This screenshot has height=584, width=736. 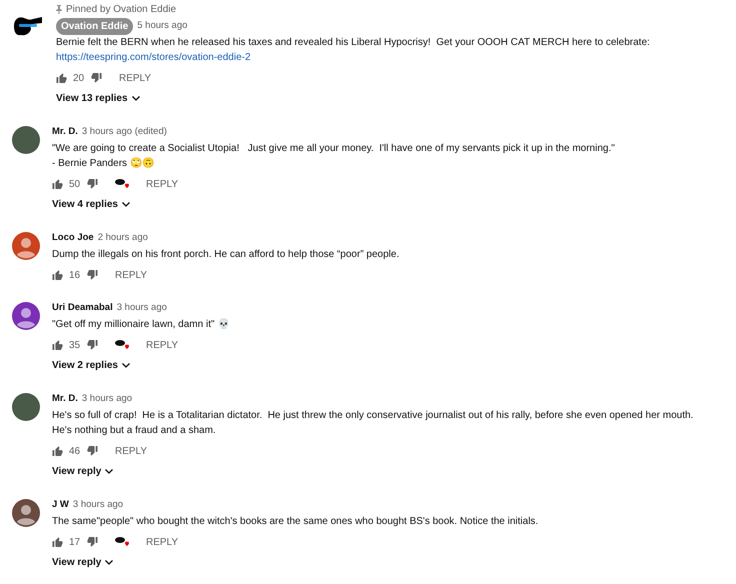 I want to click on comment-author: Loco Joe, so click(x=73, y=238).